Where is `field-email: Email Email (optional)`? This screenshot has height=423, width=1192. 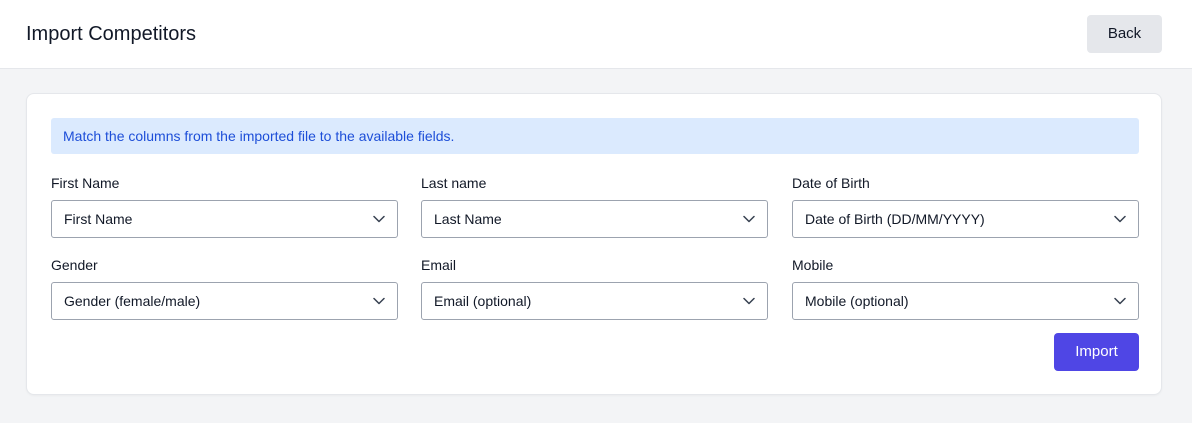 field-email: Email Email (optional) is located at coordinates (594, 288).